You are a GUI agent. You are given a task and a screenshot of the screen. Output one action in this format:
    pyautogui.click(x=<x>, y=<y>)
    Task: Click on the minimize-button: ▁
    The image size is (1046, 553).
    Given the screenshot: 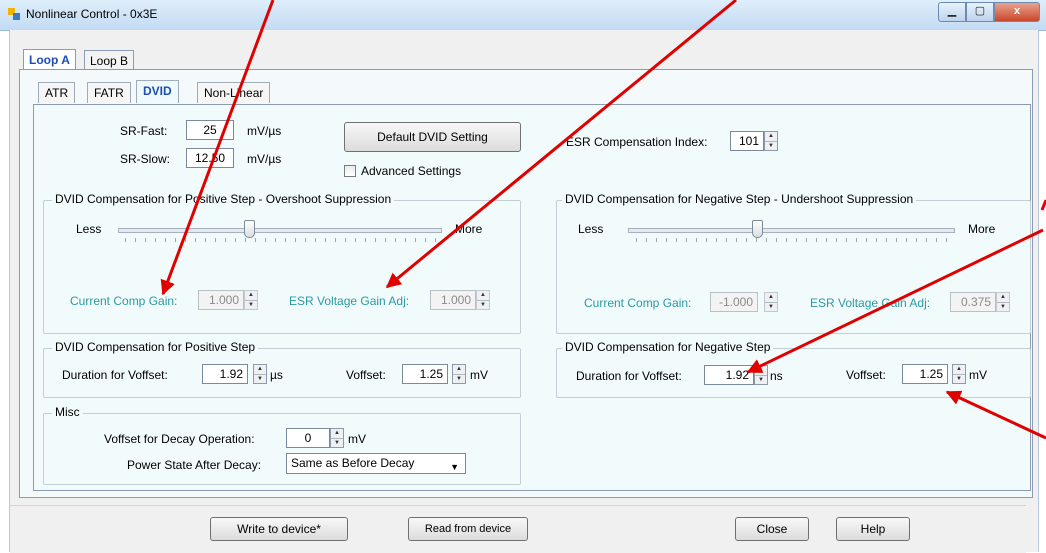 What is the action you would take?
    pyautogui.click(x=952, y=12)
    